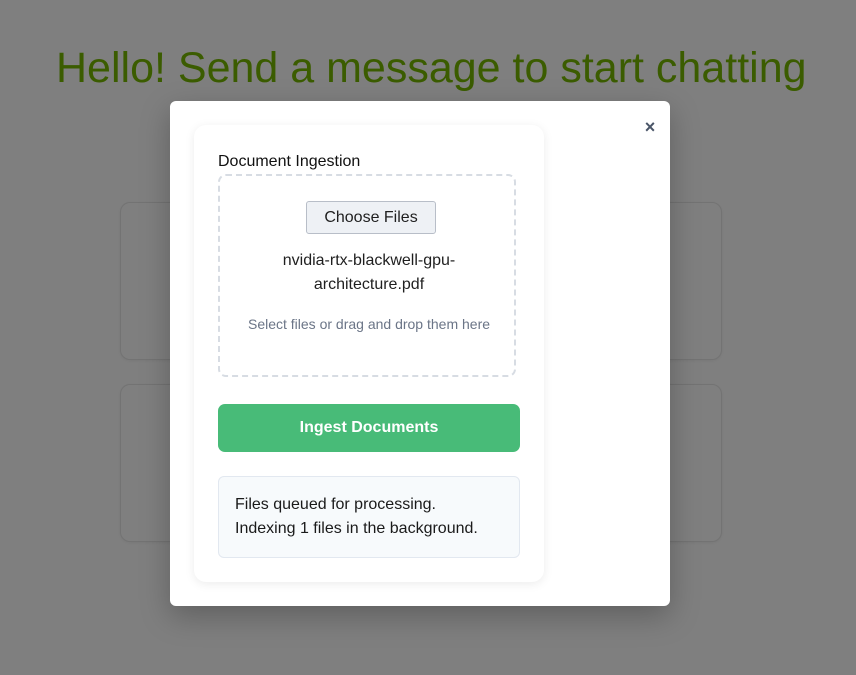 The height and width of the screenshot is (675, 856). What do you see at coordinates (371, 217) in the screenshot?
I see `choose-files-button: Choose Files` at bounding box center [371, 217].